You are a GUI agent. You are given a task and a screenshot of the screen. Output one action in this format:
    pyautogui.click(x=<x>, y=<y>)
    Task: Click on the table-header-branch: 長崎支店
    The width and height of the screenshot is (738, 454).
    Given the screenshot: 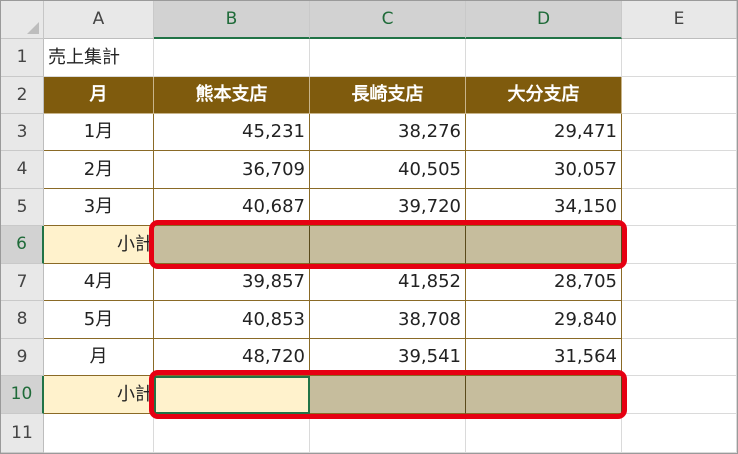 What is the action you would take?
    pyautogui.click(x=388, y=95)
    